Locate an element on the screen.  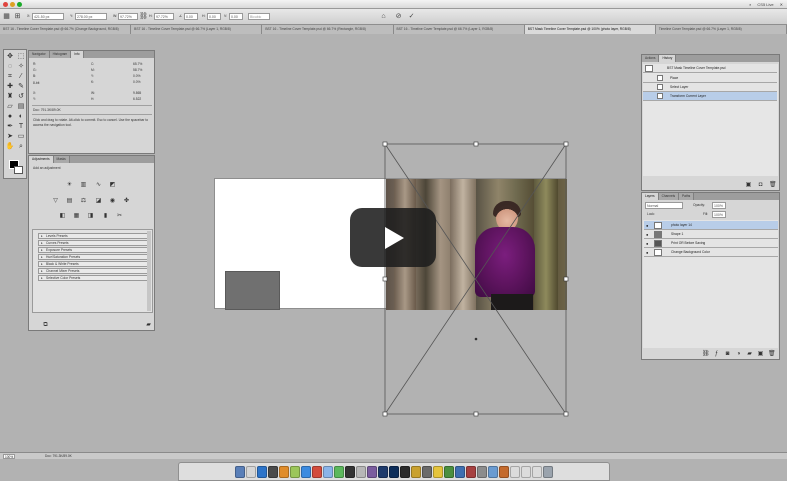
history-step: Select Layer is located at coordinates (710, 87).